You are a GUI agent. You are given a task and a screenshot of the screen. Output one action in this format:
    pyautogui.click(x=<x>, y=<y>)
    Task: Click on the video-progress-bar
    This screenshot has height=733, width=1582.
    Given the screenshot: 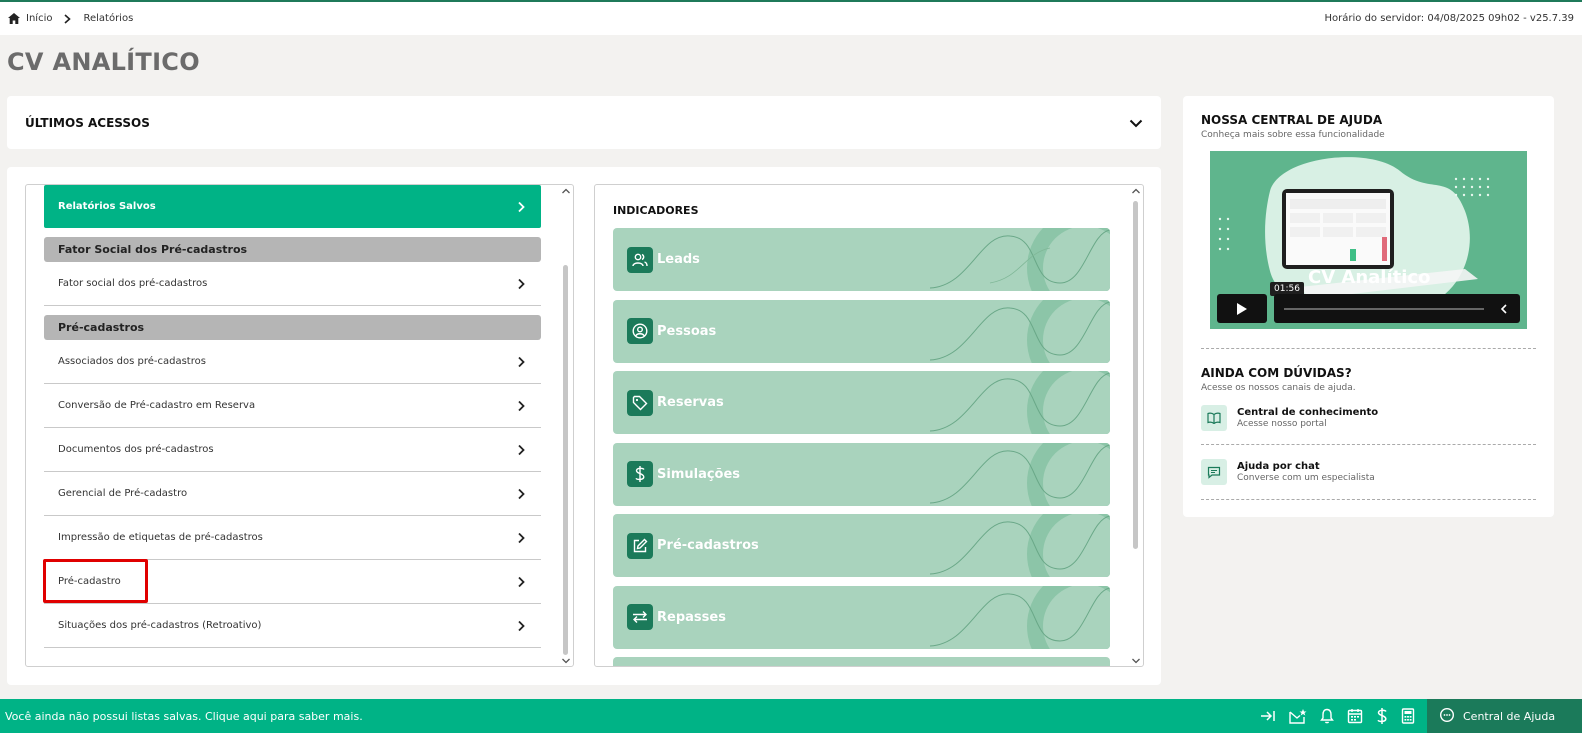 What is the action you would take?
    pyautogui.click(x=1397, y=308)
    